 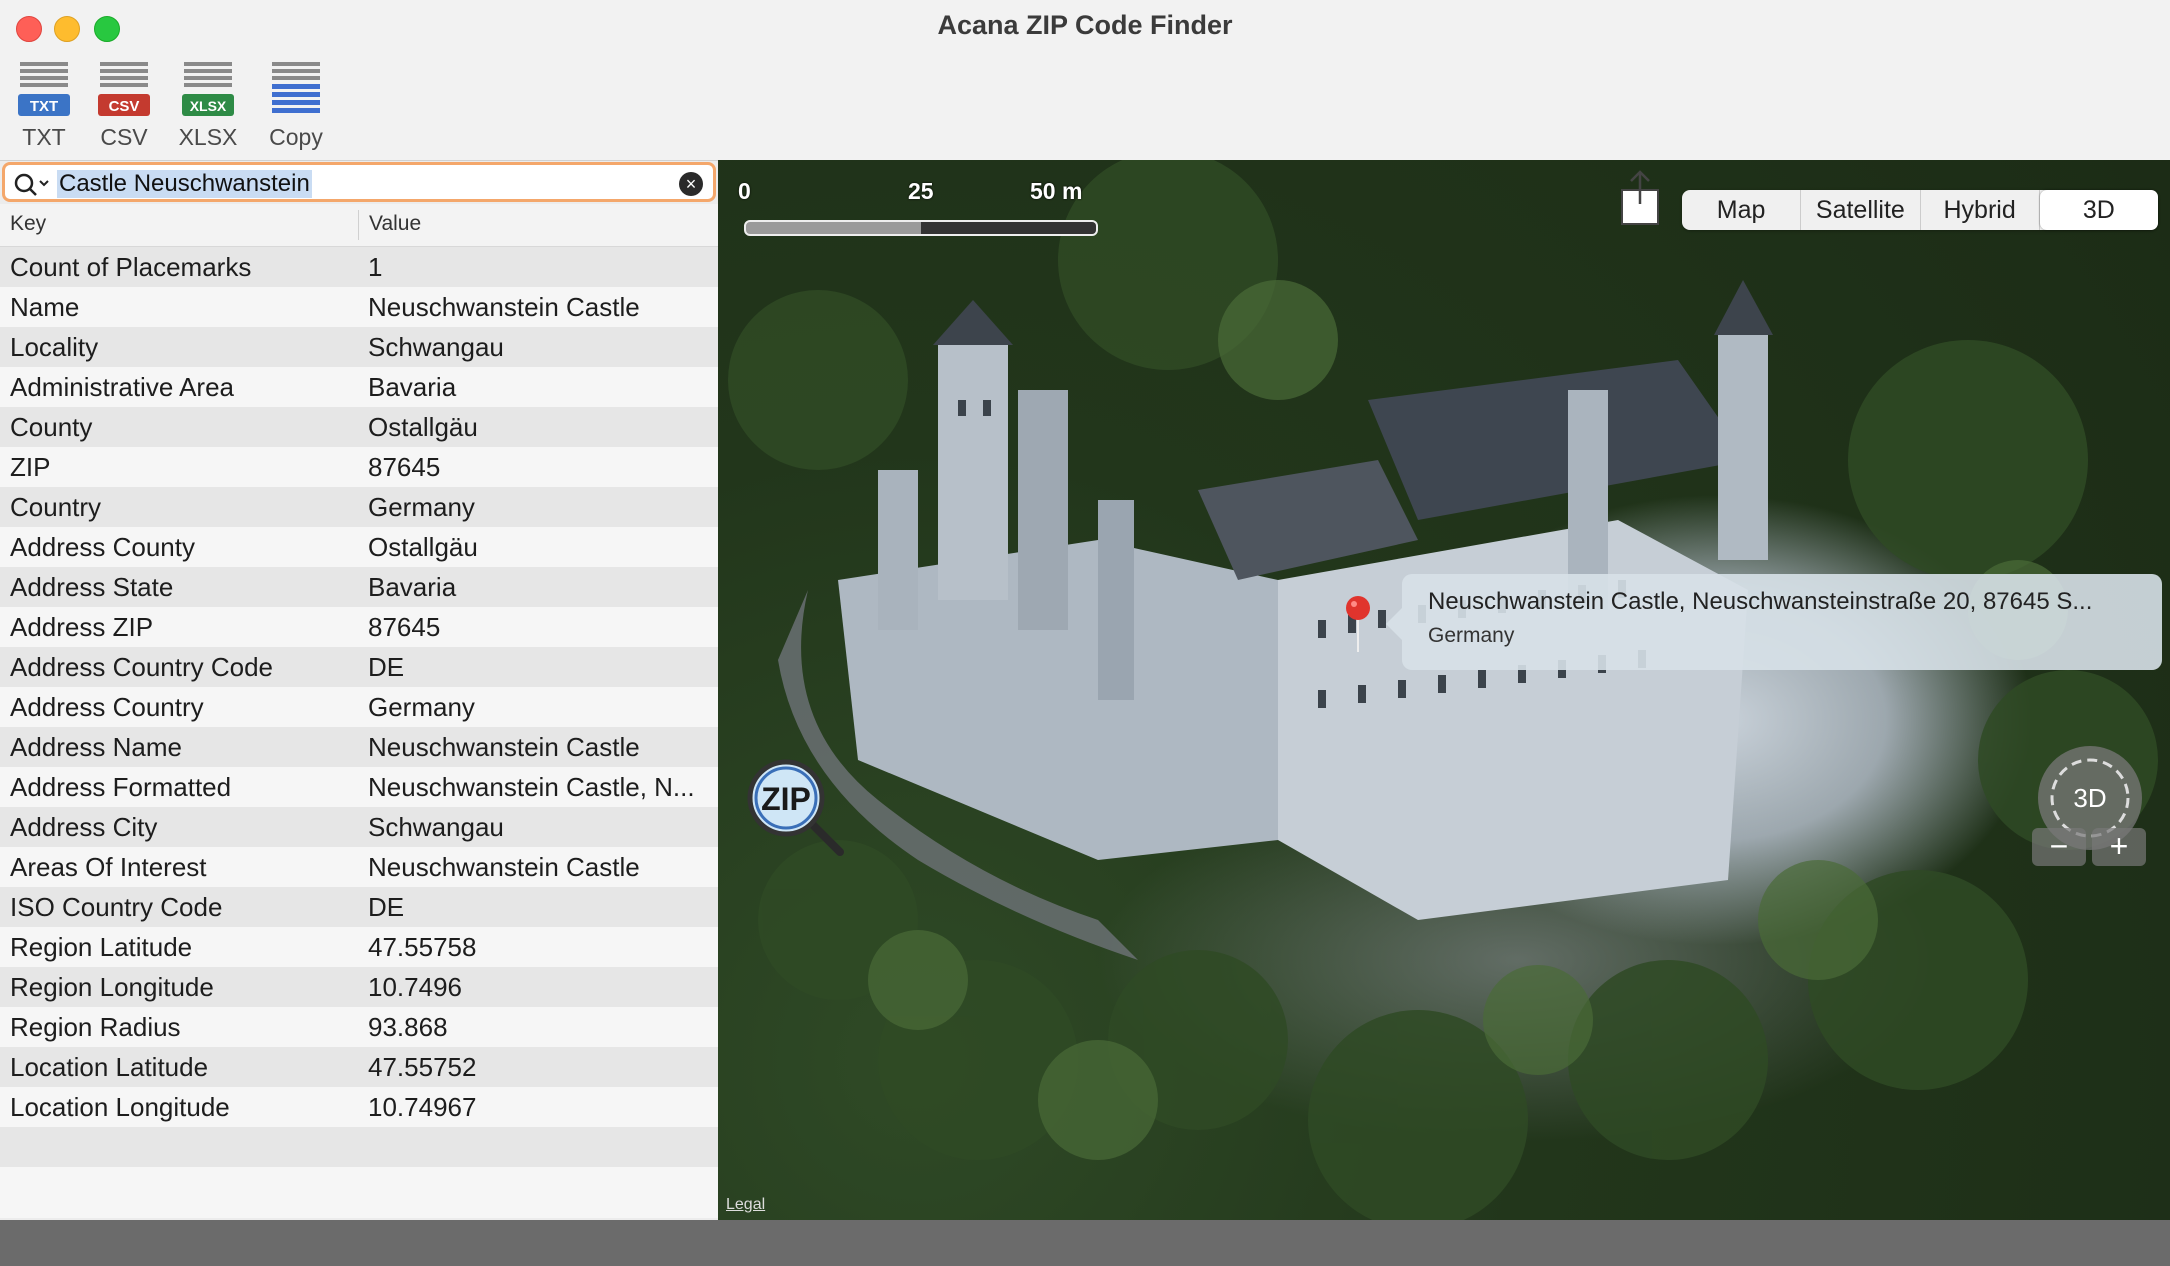 I want to click on export-xlsx-button: XLSX XLSX, so click(x=208, y=105).